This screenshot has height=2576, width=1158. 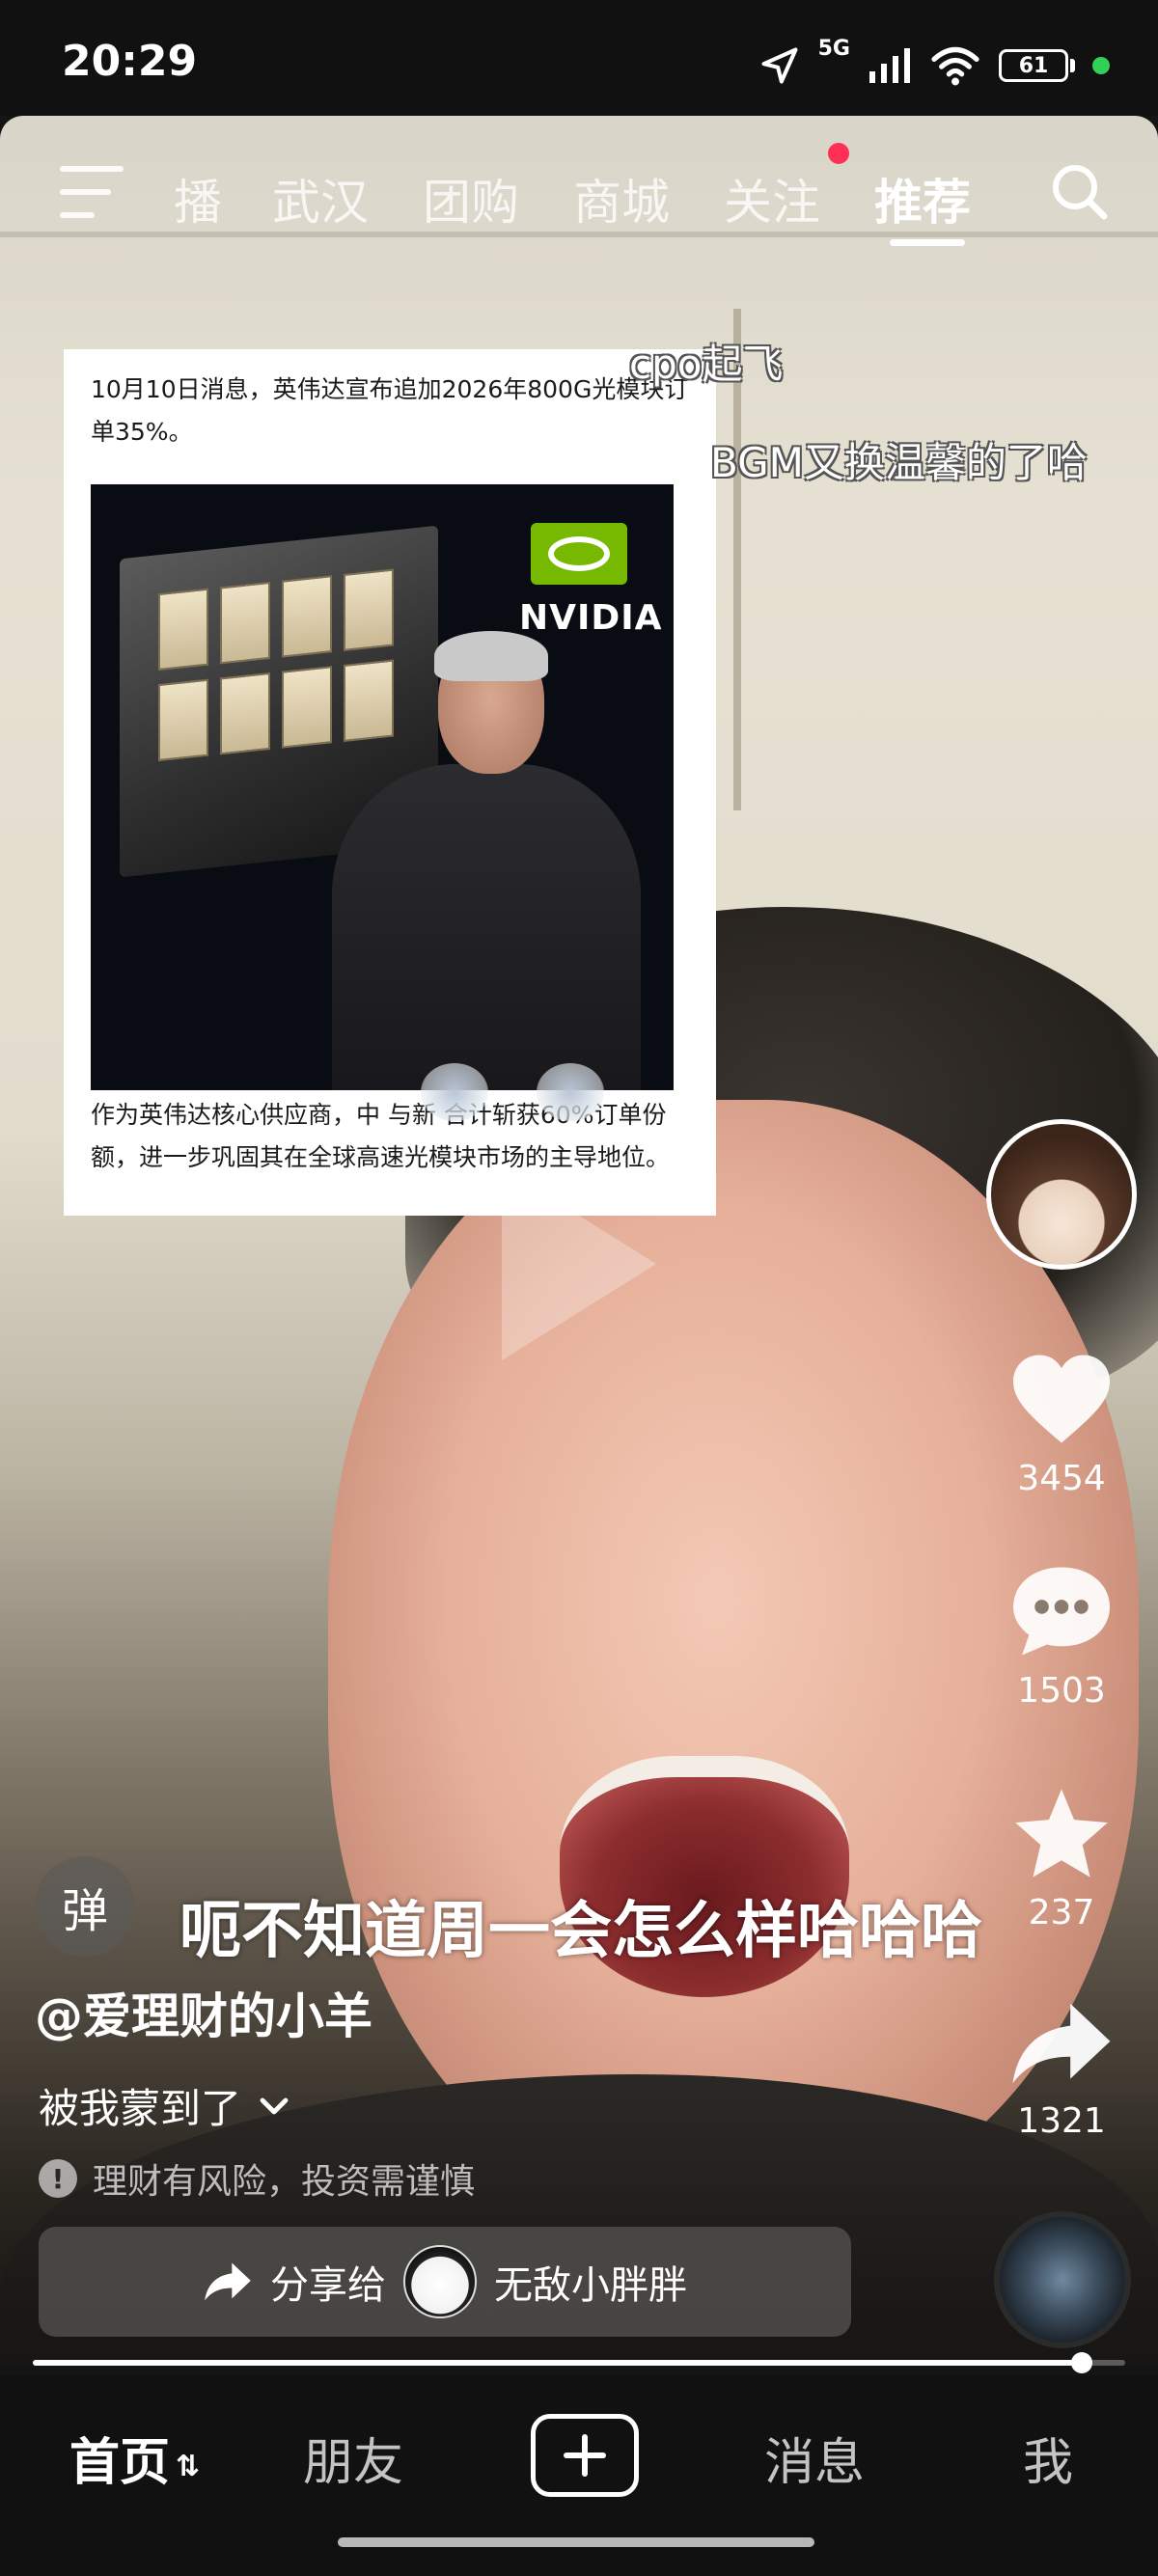 I want to click on like-count: 3454, so click(x=1061, y=1479).